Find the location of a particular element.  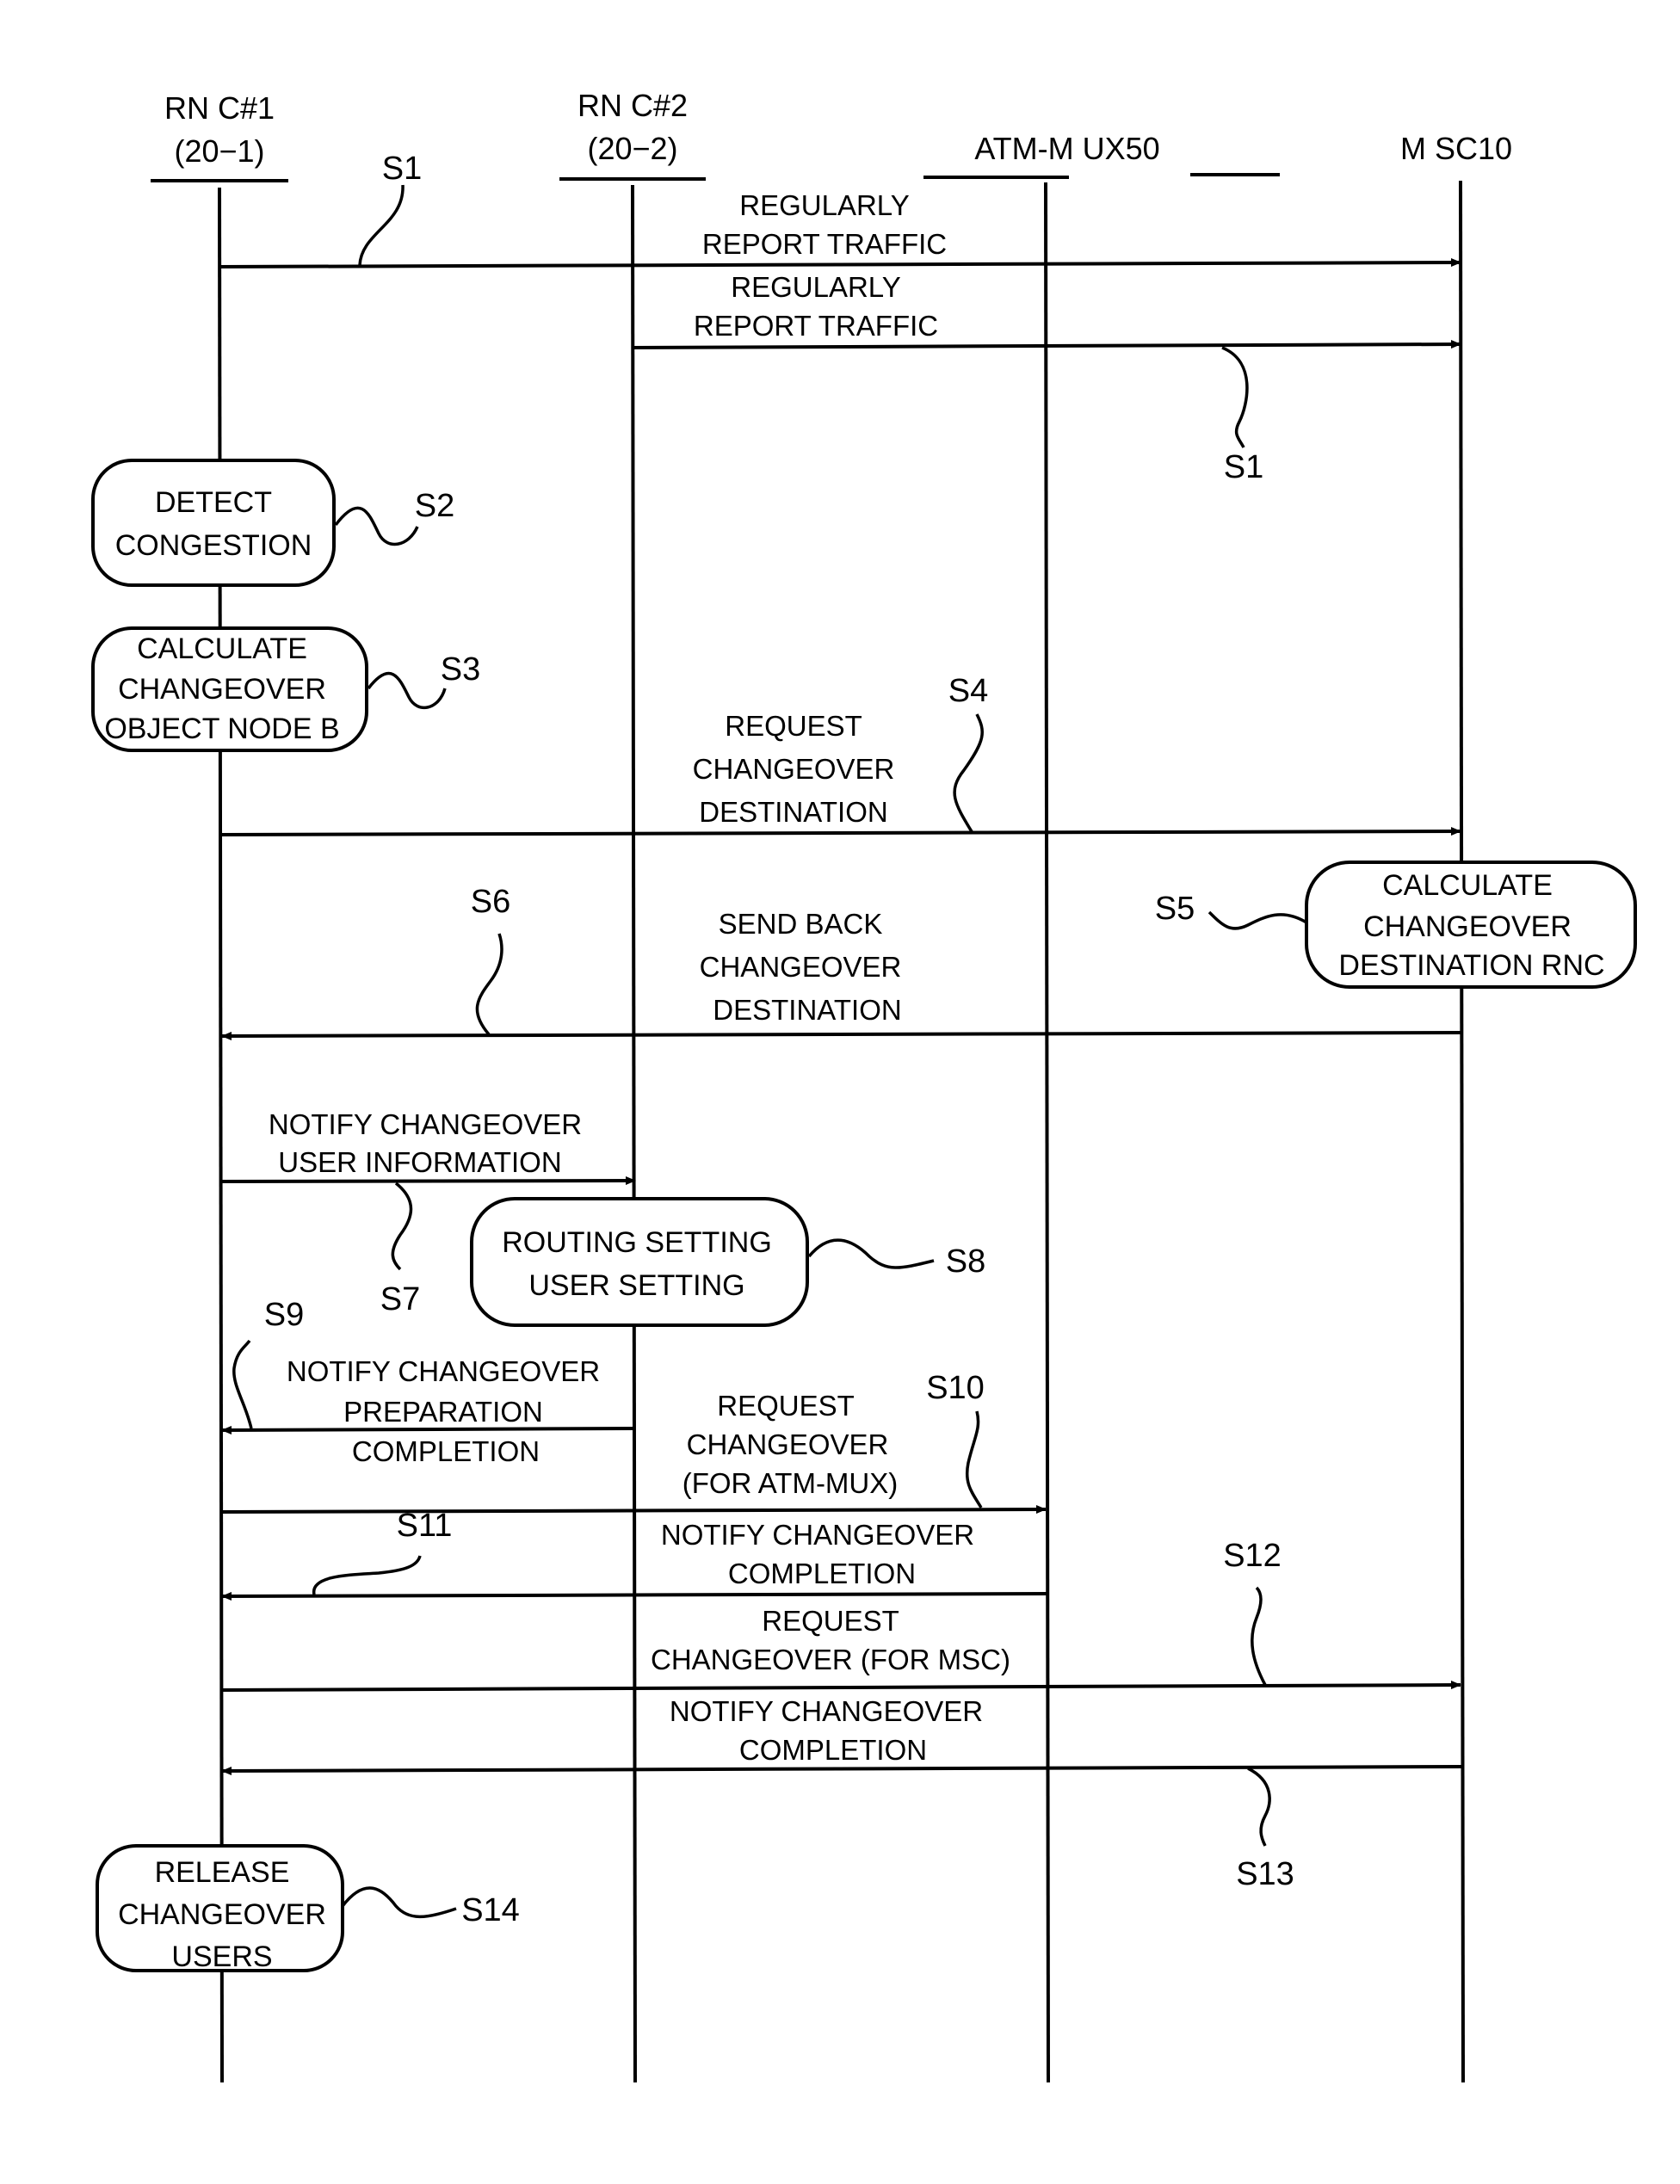

process-s14: RELEASE CHANGEOVER USERS S14 is located at coordinates (308, 1908).